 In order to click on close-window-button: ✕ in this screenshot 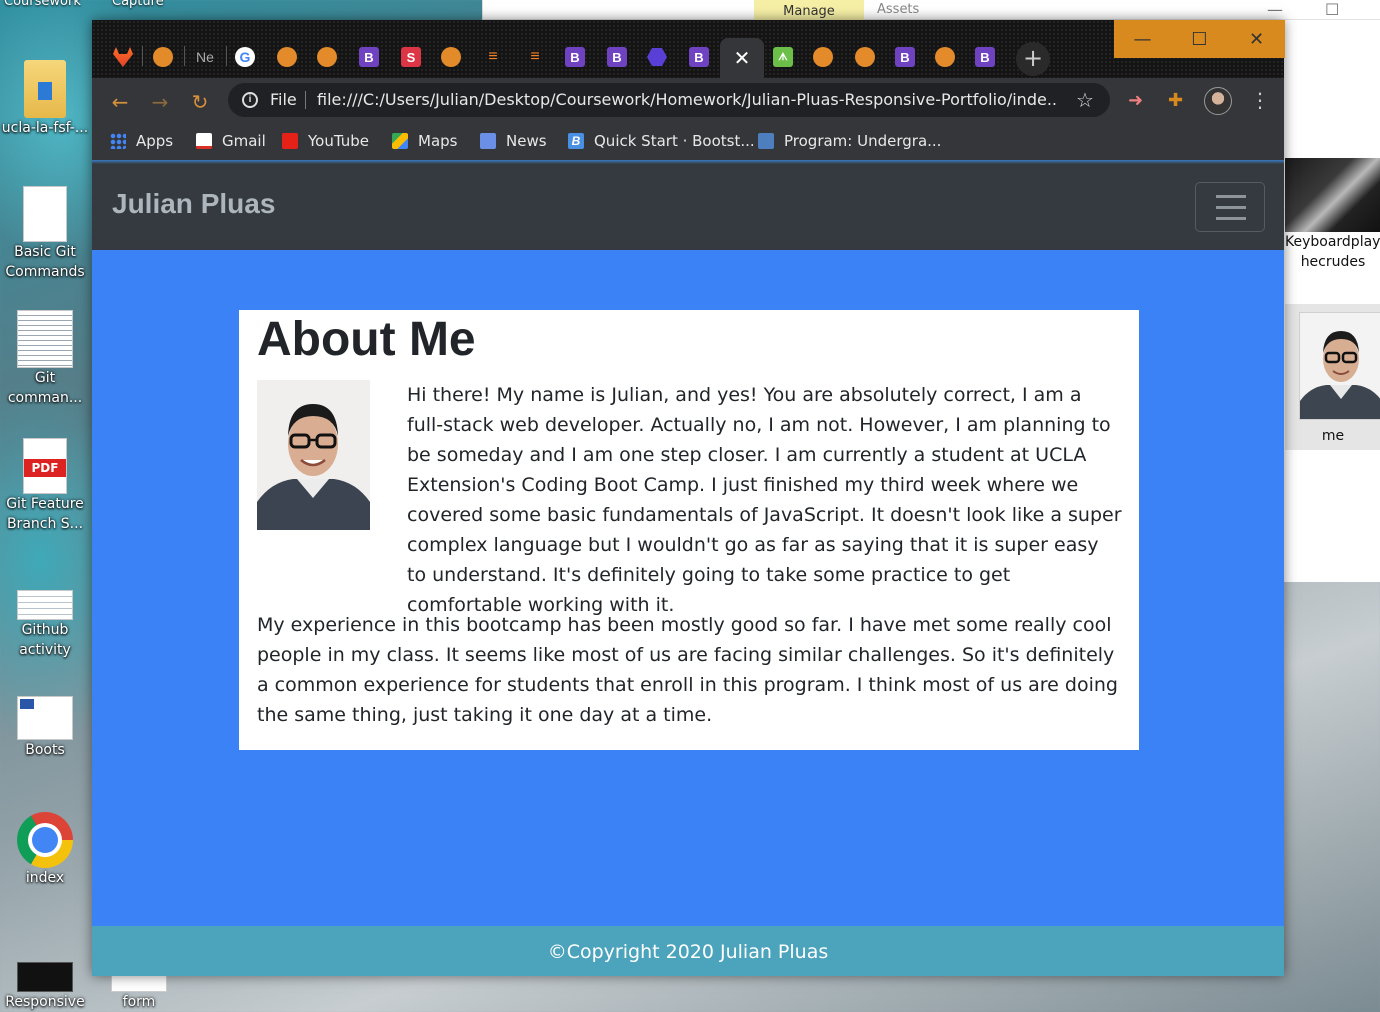, I will do `click(1256, 39)`.